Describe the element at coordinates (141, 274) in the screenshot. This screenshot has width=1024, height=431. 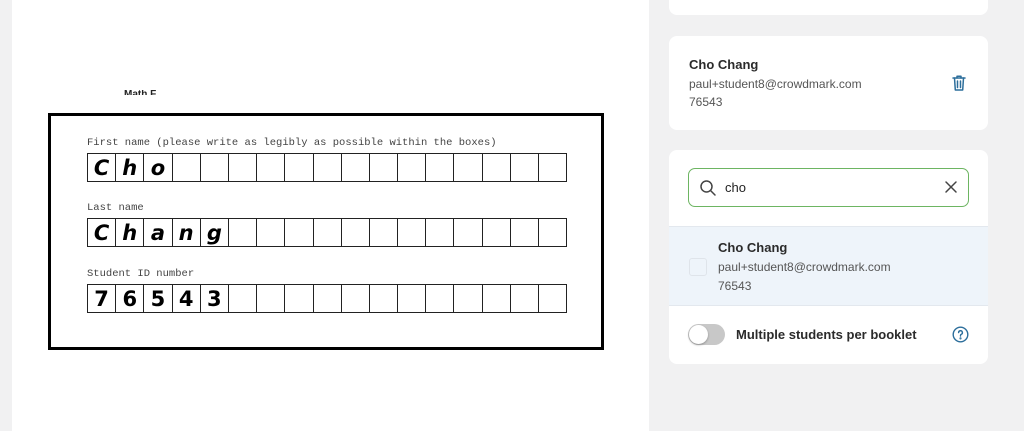
I see `student-id-label: Student ID number` at that location.